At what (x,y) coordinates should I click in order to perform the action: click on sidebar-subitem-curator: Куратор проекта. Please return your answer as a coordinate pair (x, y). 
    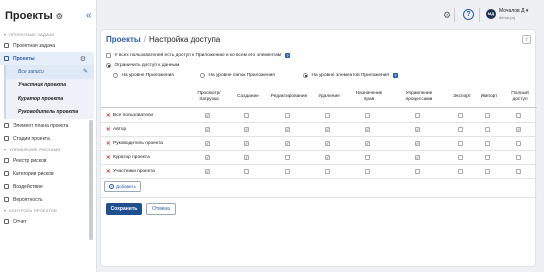
    Looking at the image, I should click on (49, 99).